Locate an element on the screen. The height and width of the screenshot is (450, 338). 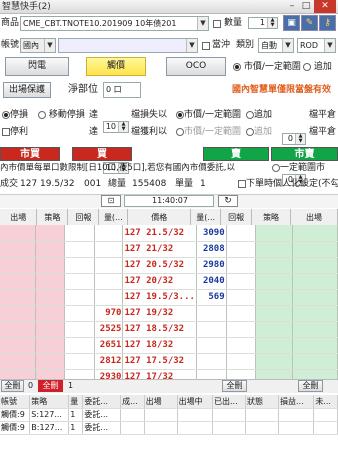
sell-button: 賣 is located at coordinates (236, 154).